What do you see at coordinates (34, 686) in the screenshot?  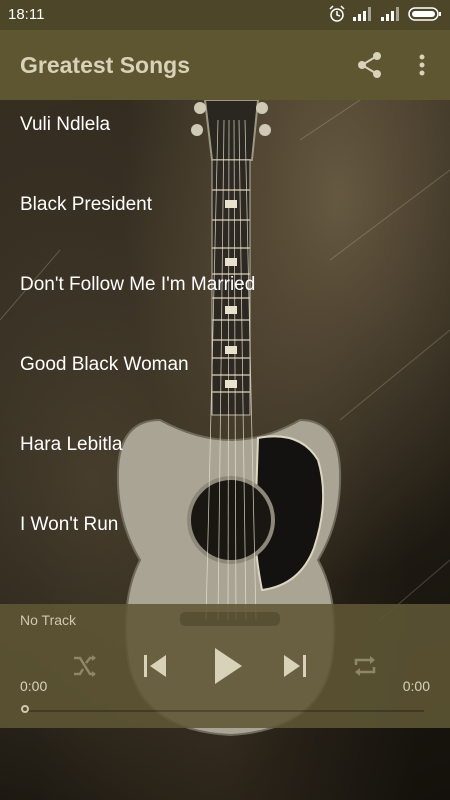 I see `elapsed-time: 0:00` at bounding box center [34, 686].